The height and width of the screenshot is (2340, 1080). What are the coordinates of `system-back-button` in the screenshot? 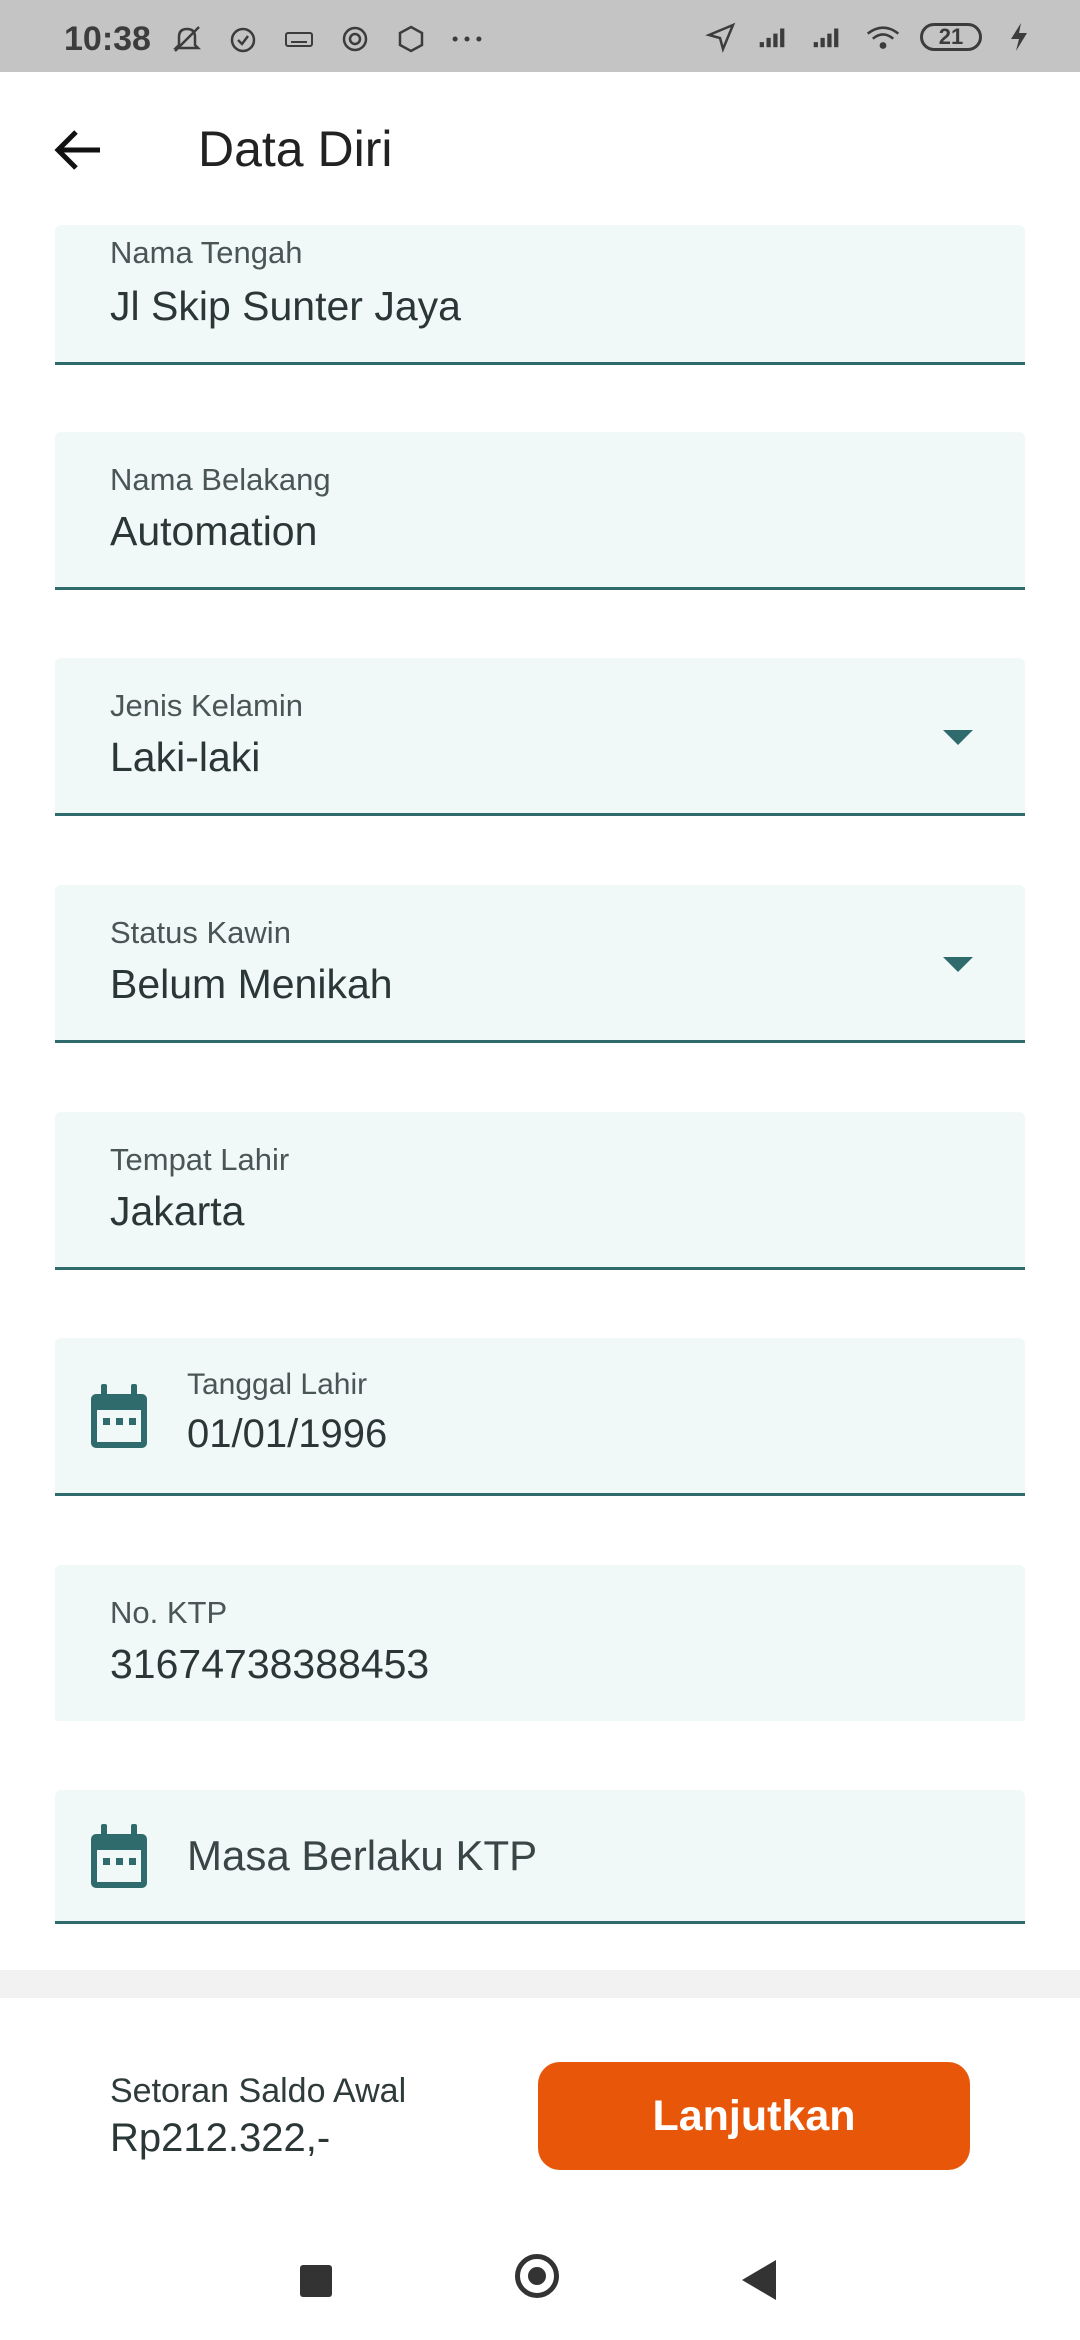 It's located at (759, 2280).